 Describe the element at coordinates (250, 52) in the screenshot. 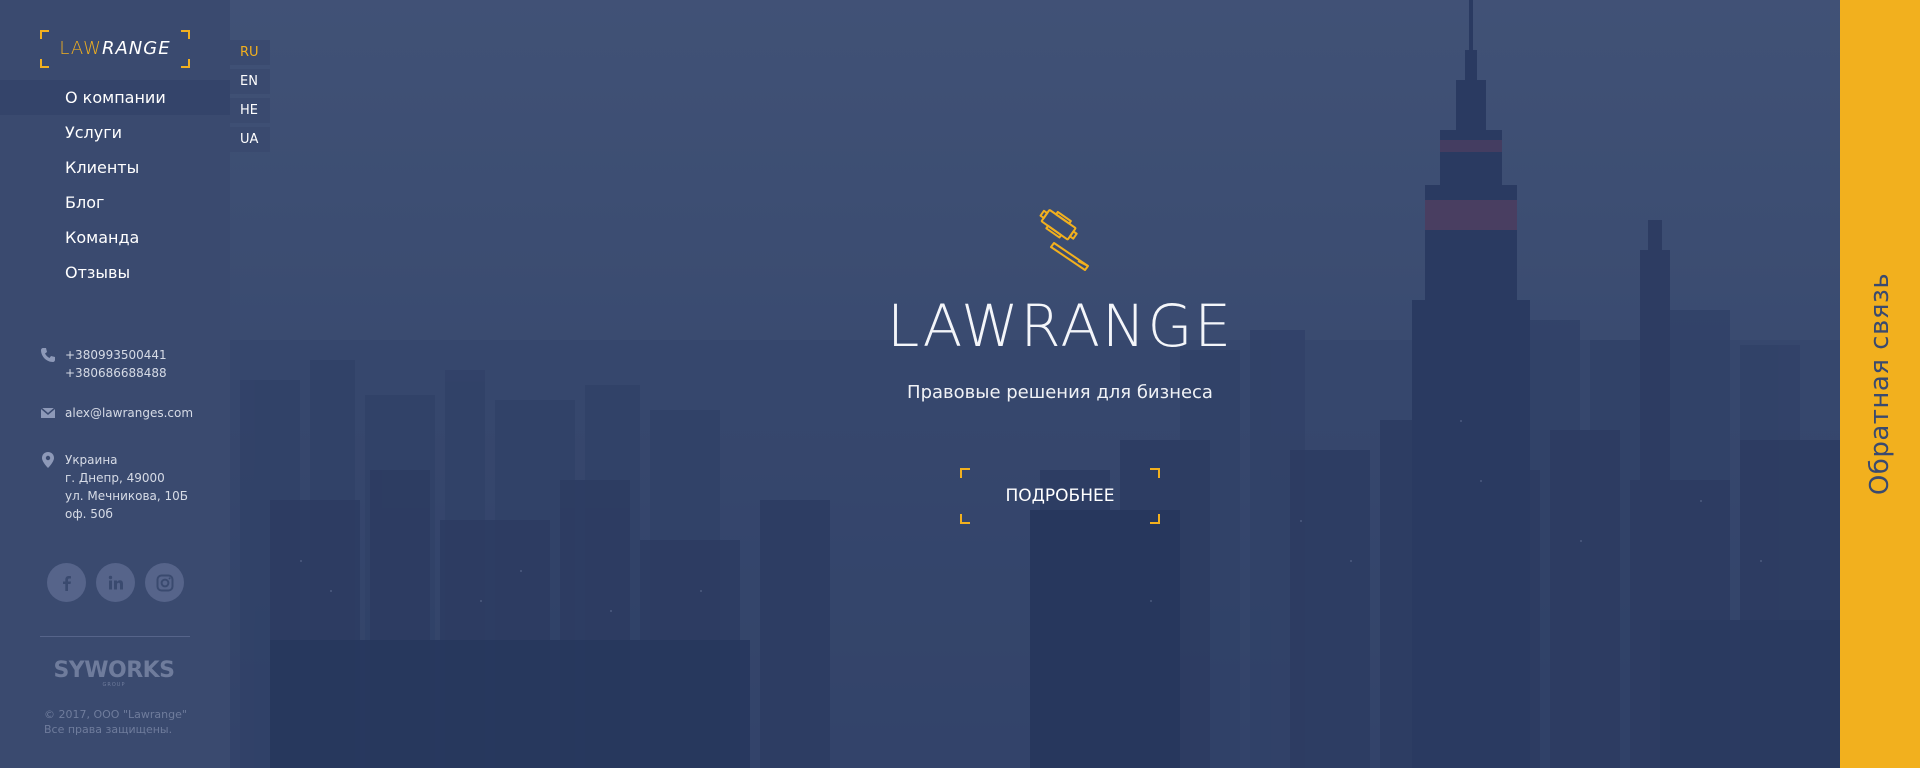

I see `lang-ru: RU` at that location.